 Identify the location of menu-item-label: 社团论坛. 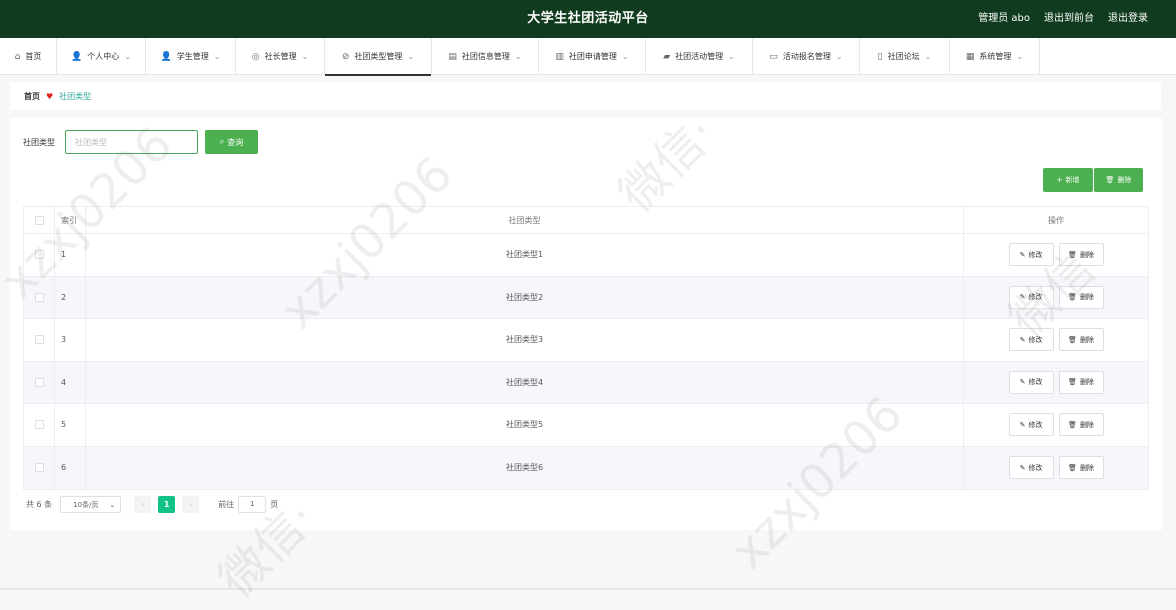
(903, 56).